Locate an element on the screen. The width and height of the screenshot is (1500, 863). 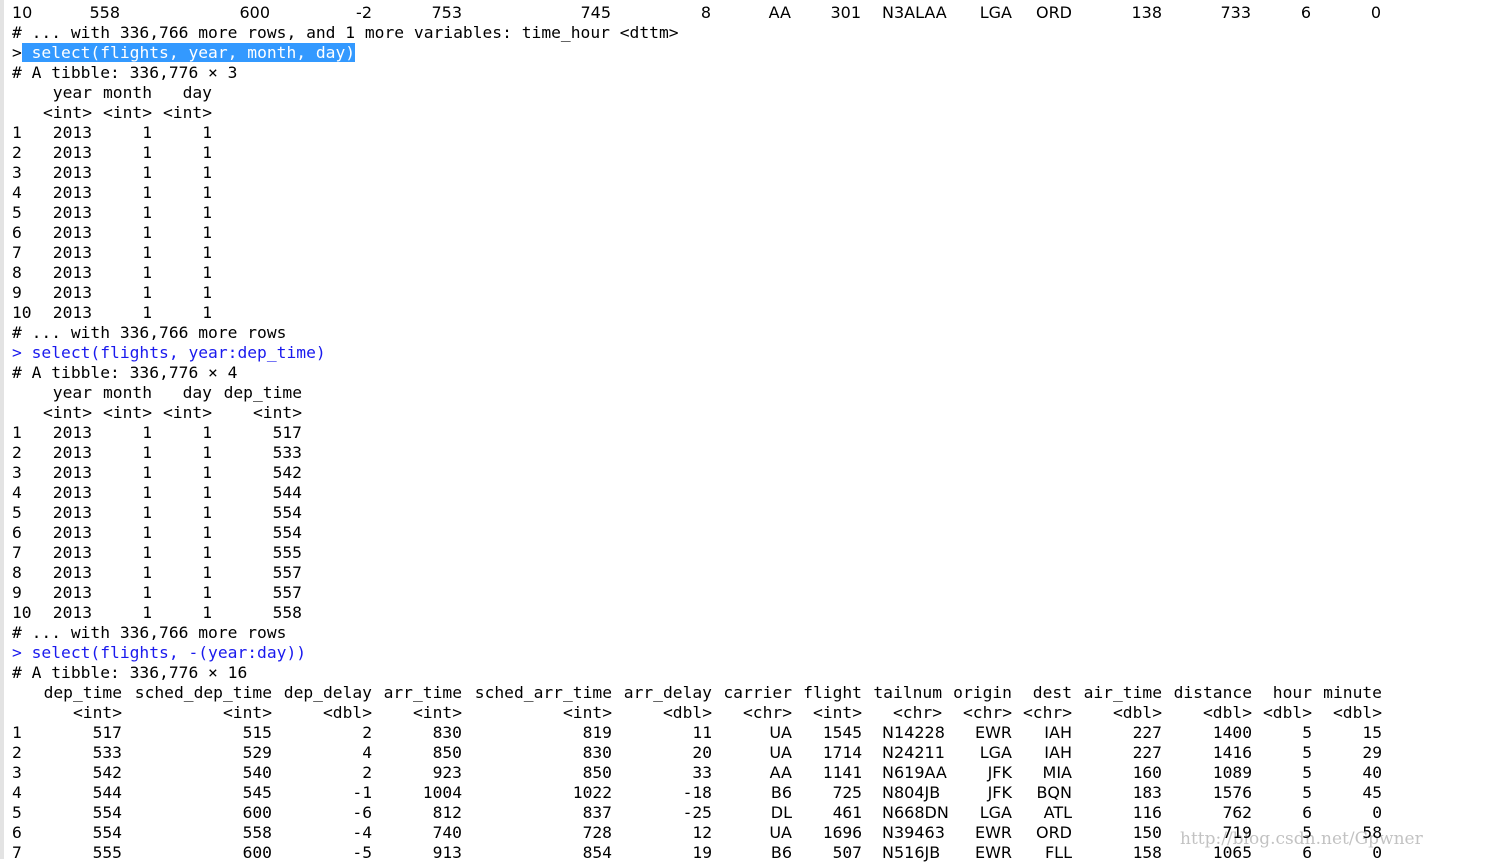
column-header: dep_time is located at coordinates (262, 392).